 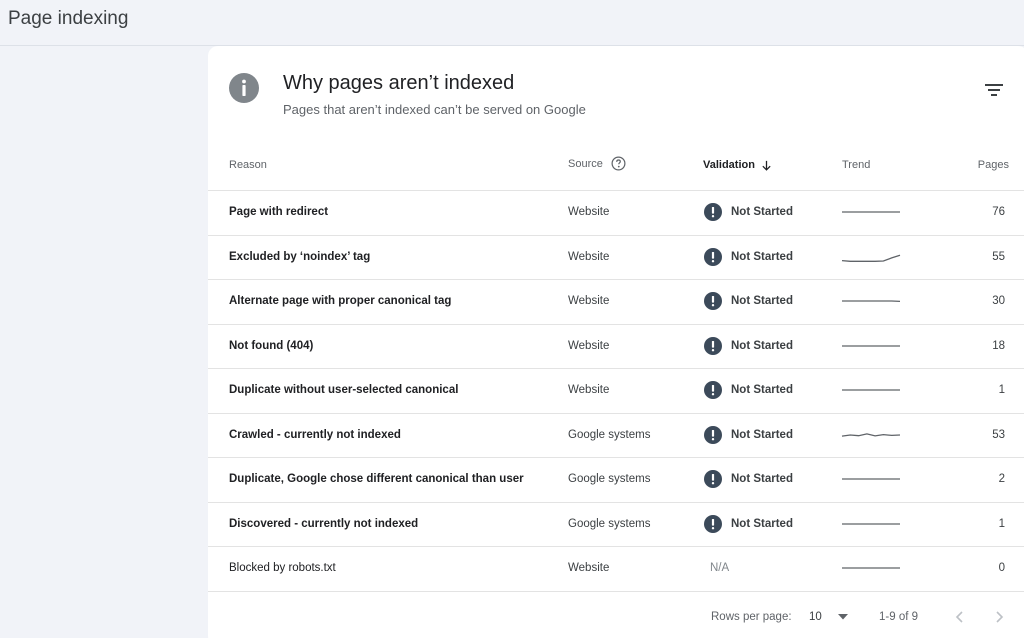 What do you see at coordinates (271, 345) in the screenshot?
I see `reason-cell: Not found (404)` at bounding box center [271, 345].